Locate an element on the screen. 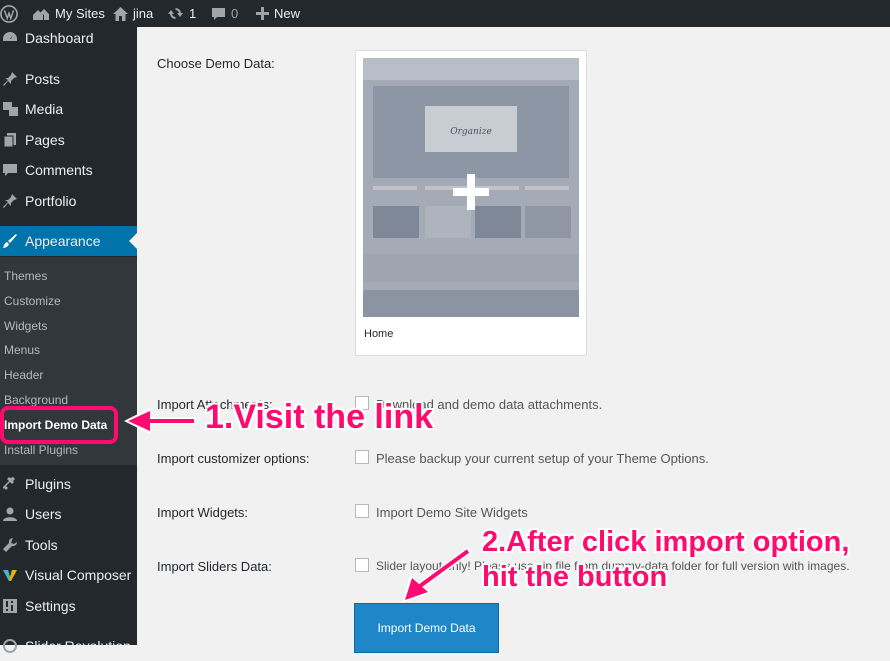 The height and width of the screenshot is (661, 890). arrow-to-button is located at coordinates (437, 575).